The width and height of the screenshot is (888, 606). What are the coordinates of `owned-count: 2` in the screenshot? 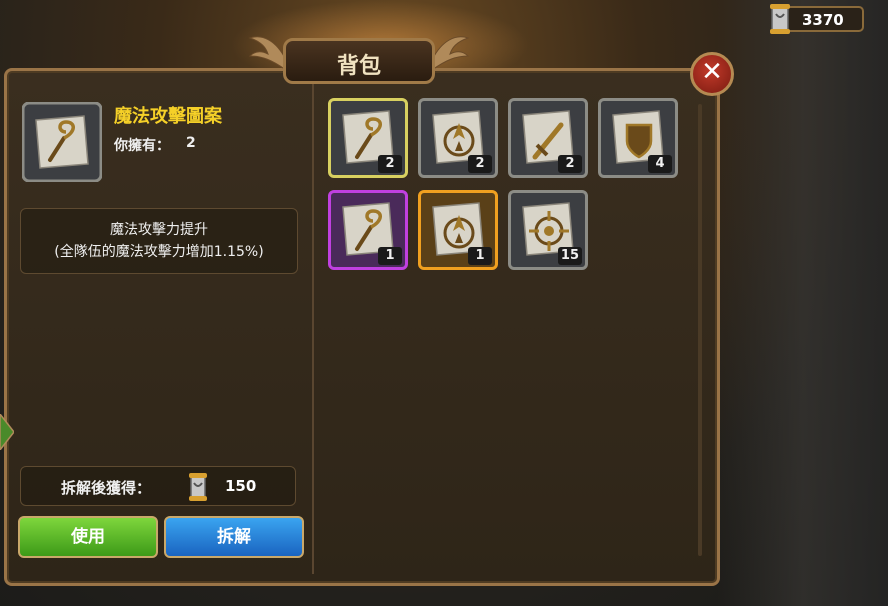 It's located at (191, 143).